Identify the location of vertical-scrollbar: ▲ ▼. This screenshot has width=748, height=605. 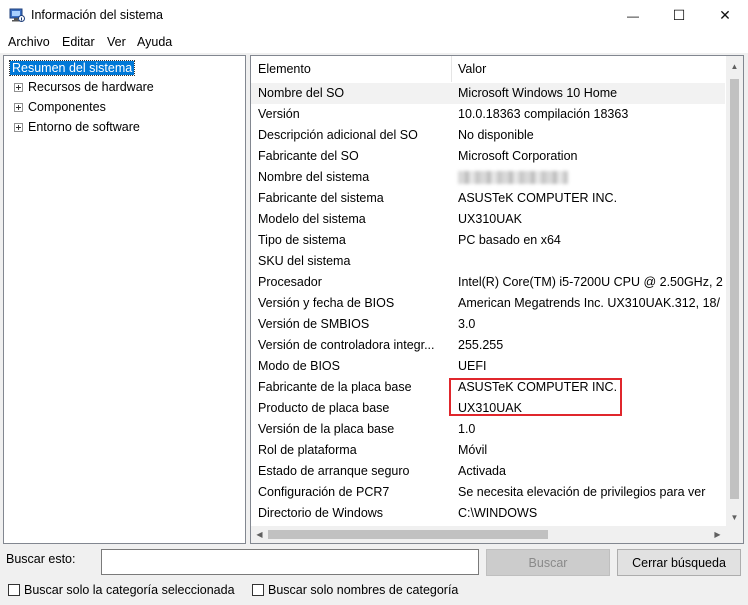
(734, 291).